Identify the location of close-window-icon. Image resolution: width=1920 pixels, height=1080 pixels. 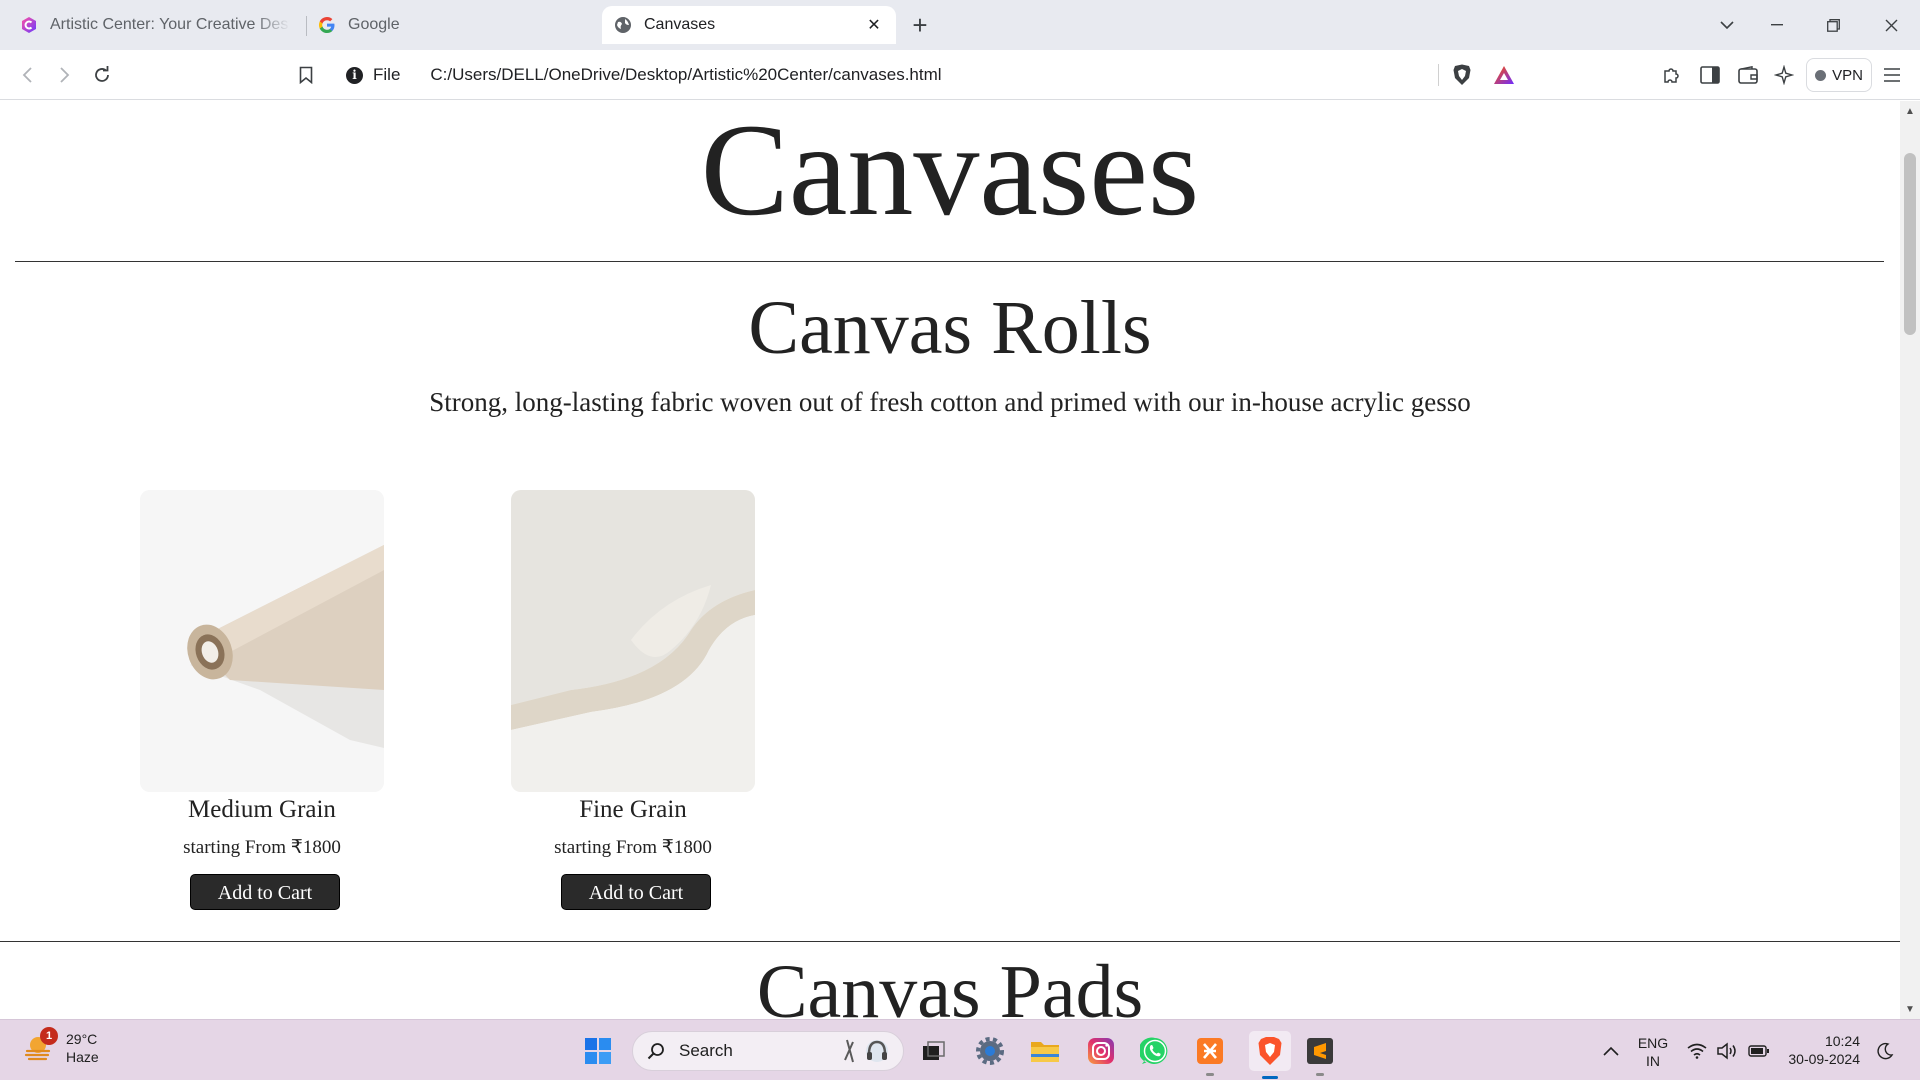
(1891, 25).